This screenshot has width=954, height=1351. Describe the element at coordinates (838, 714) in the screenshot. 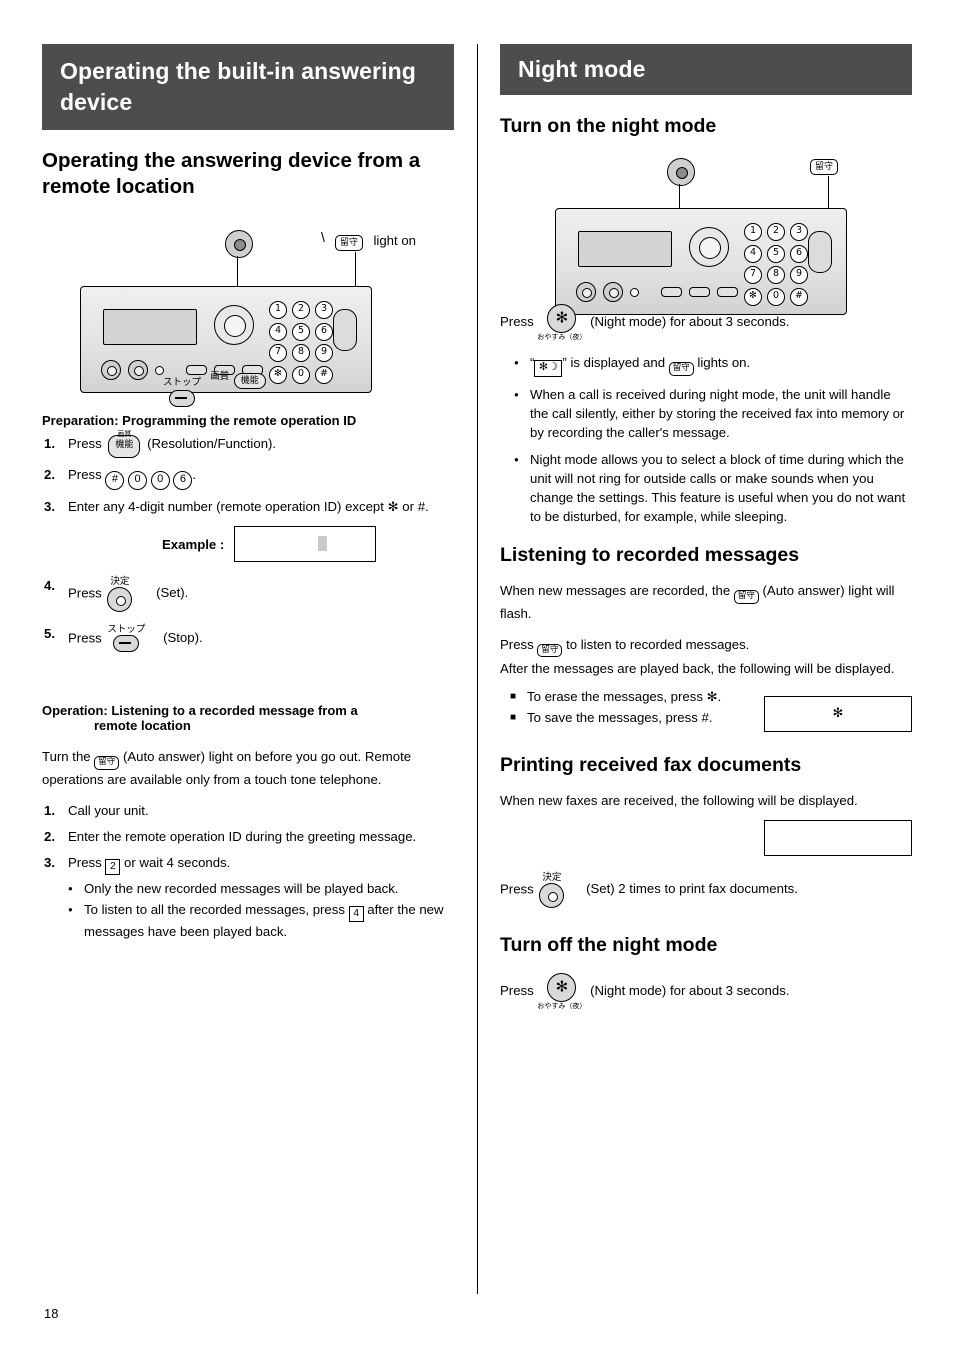

I see `message-display-box: ✻` at that location.